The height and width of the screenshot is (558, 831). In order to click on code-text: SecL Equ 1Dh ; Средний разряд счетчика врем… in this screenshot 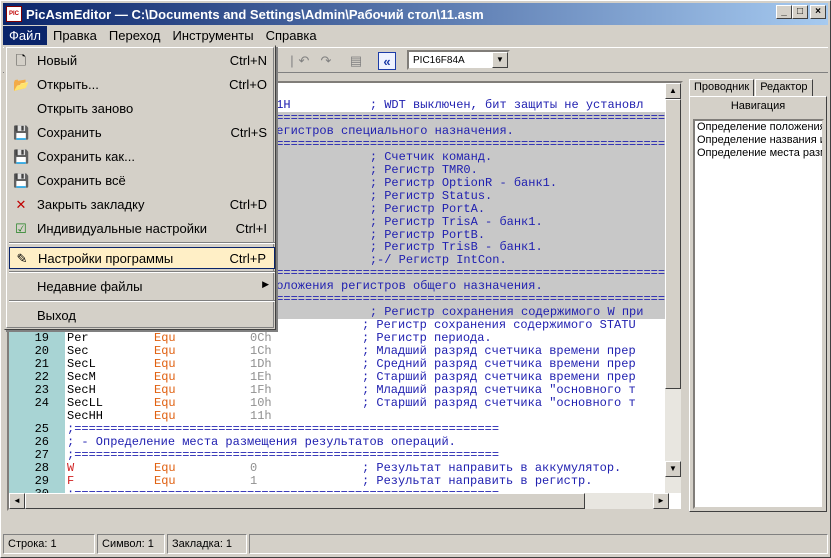, I will do `click(369, 364)`.